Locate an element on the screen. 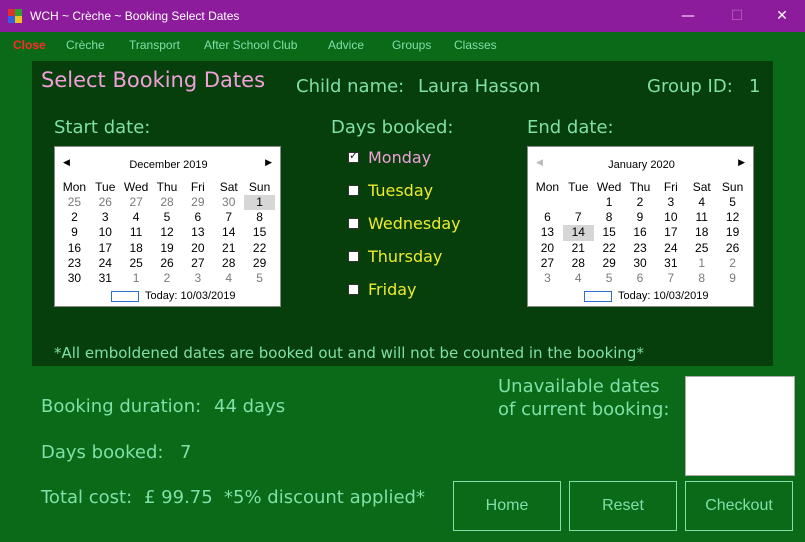  menu-creche: Crèche is located at coordinates (85, 45).